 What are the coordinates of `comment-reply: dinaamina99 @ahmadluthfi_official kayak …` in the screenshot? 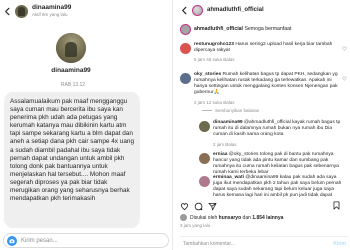 It's located at (273, 135).